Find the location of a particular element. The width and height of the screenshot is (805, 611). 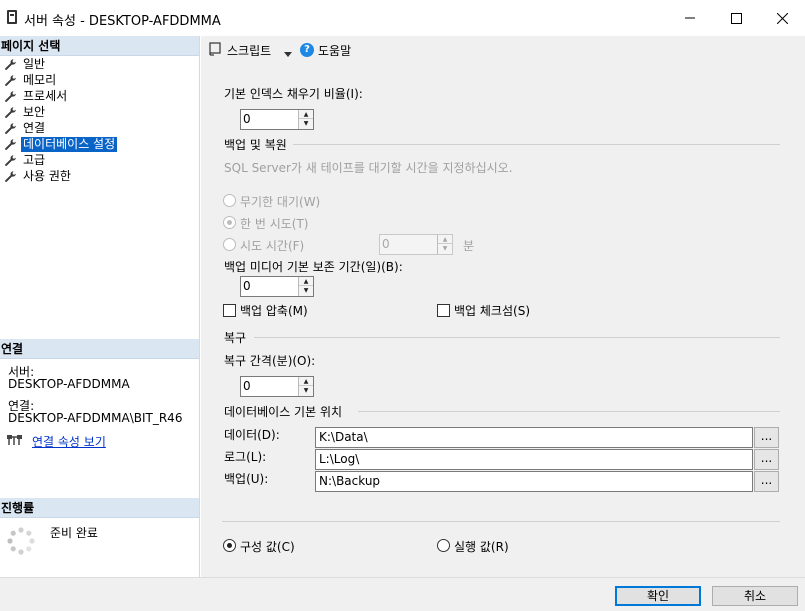

radio-wait-indefinitely is located at coordinates (229, 200).